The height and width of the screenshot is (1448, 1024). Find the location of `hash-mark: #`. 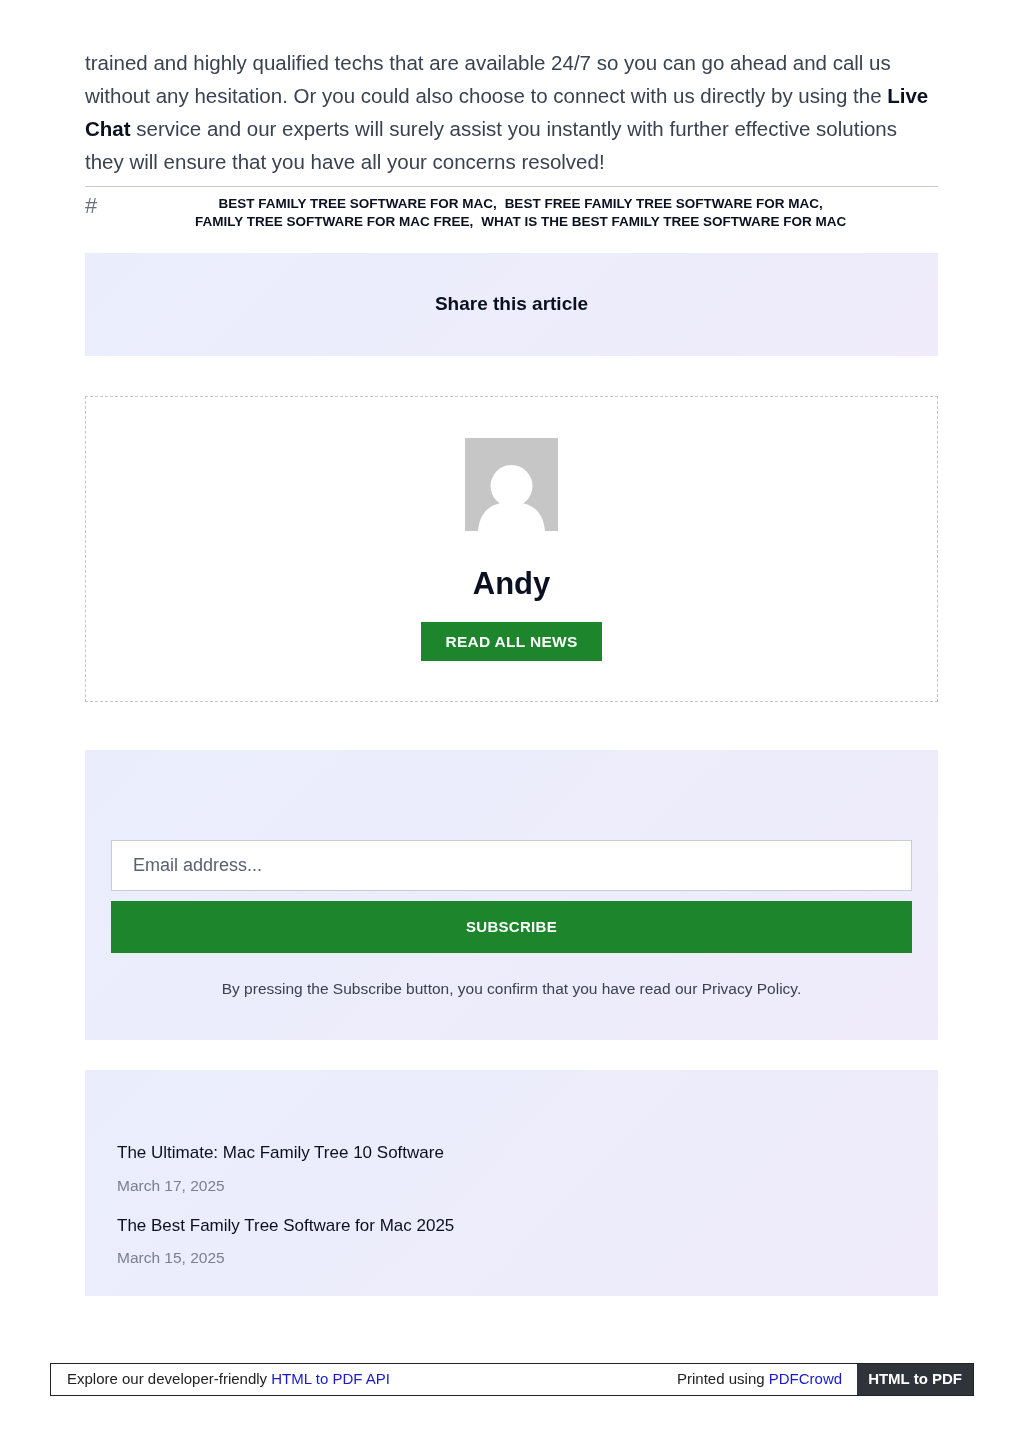

hash-mark: # is located at coordinates (91, 206).